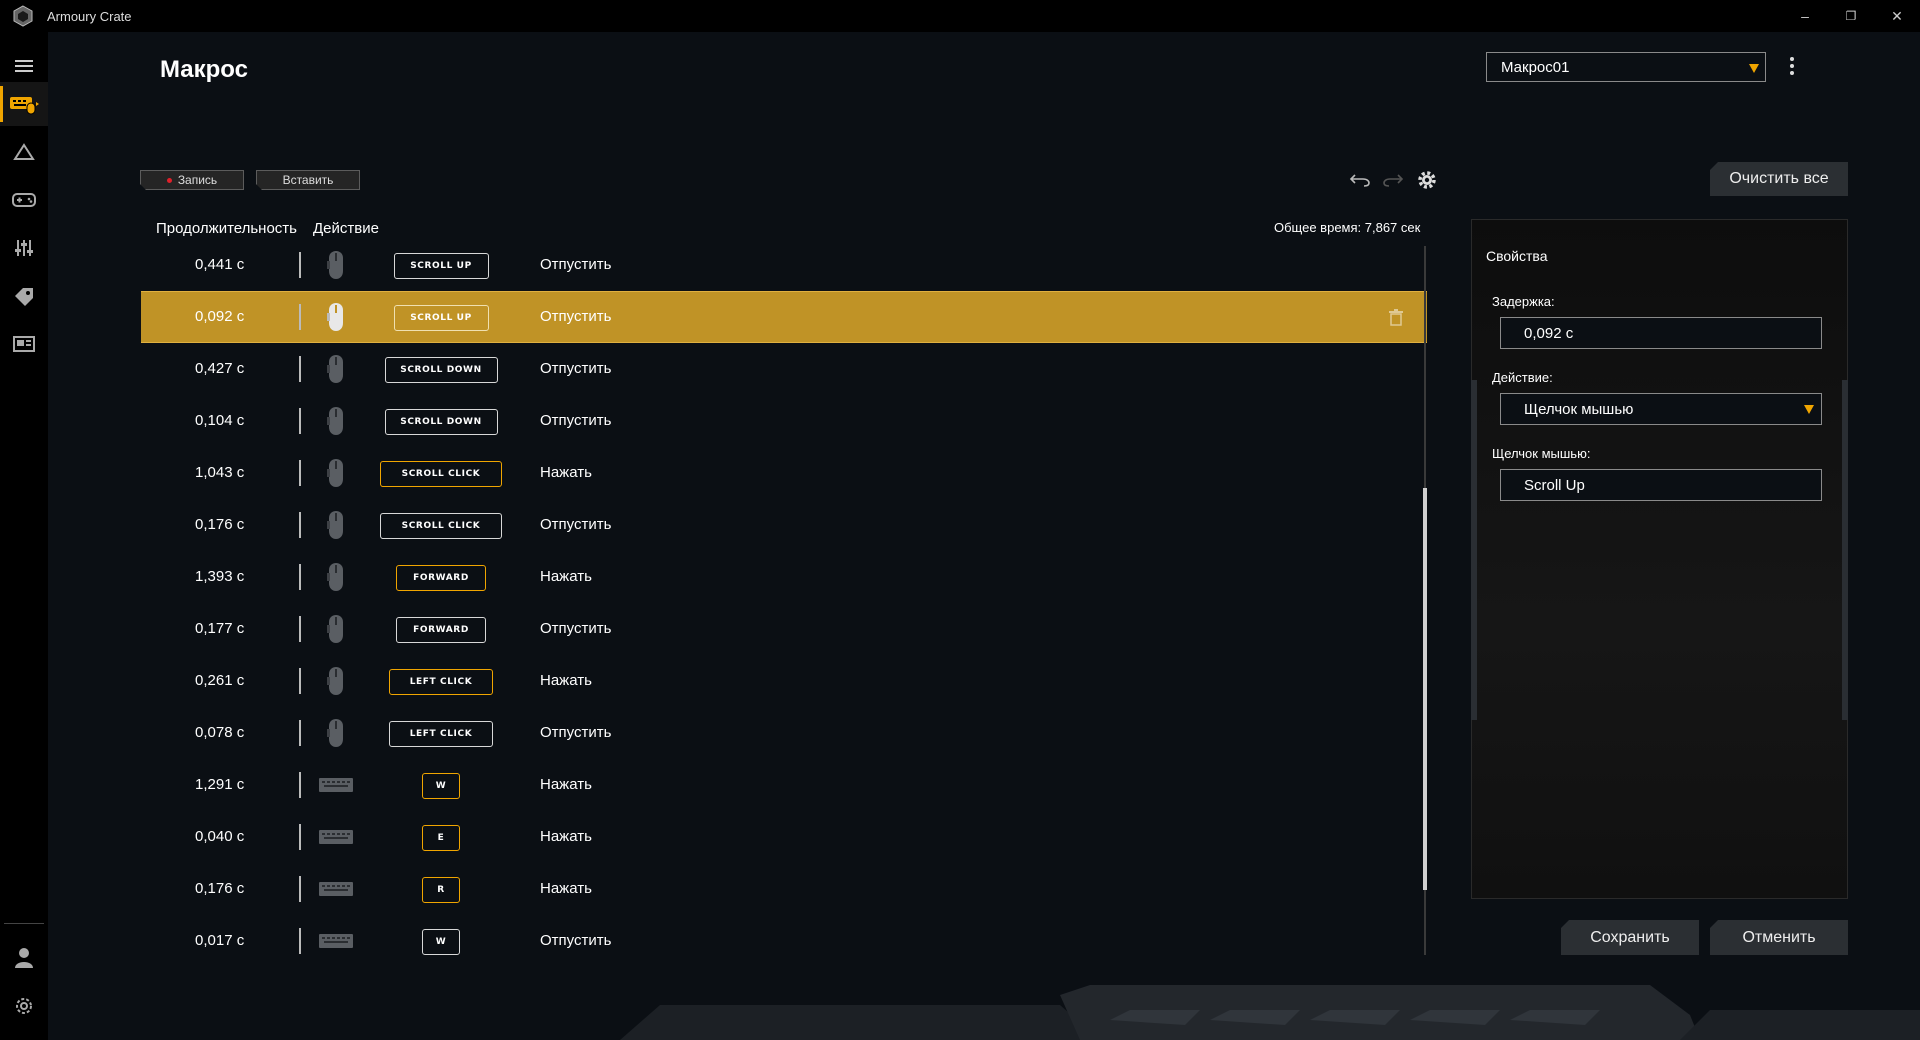 This screenshot has width=1920, height=1040. Describe the element at coordinates (1579, 409) in the screenshot. I see `action-select-value: Щелчок мышью` at that location.